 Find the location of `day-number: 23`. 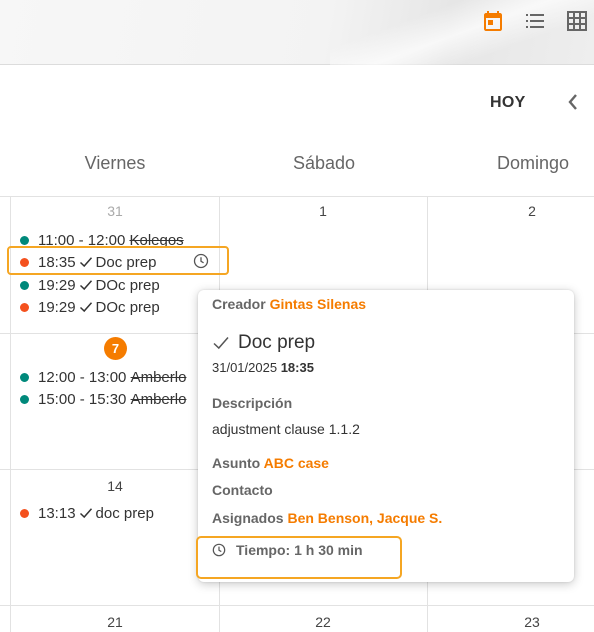

day-number: 23 is located at coordinates (532, 622).